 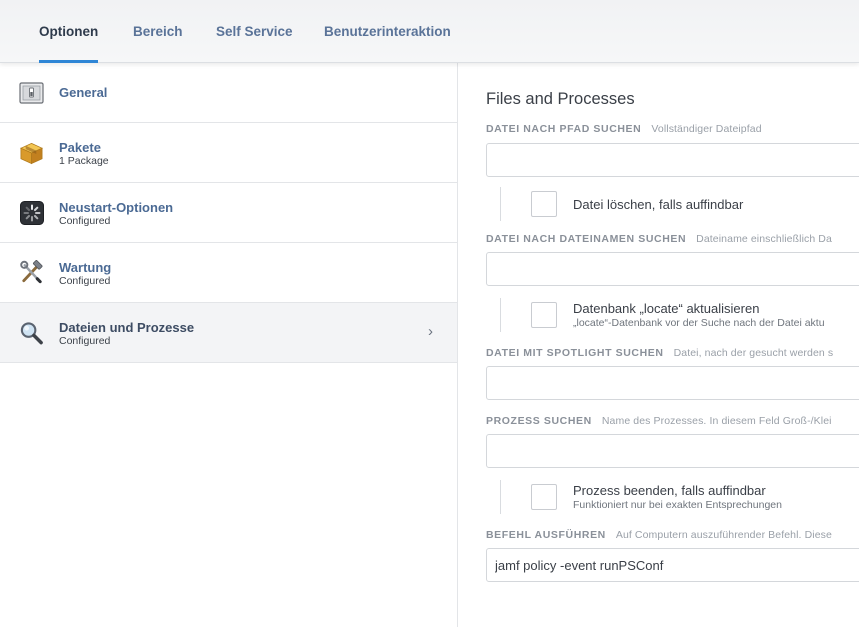 I want to click on search-path-hint: Vollständiger Dateipfad, so click(x=706, y=129).